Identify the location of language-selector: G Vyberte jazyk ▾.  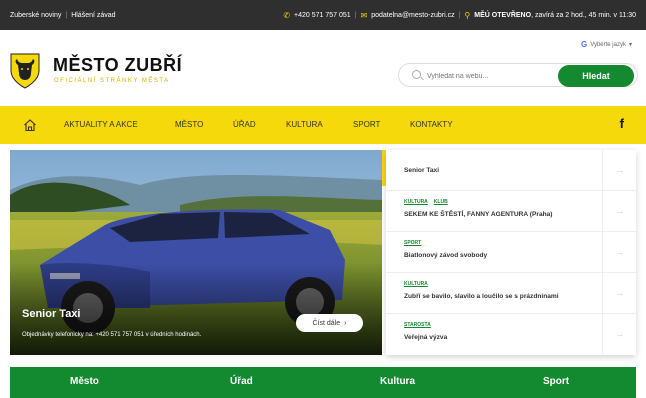
(606, 44).